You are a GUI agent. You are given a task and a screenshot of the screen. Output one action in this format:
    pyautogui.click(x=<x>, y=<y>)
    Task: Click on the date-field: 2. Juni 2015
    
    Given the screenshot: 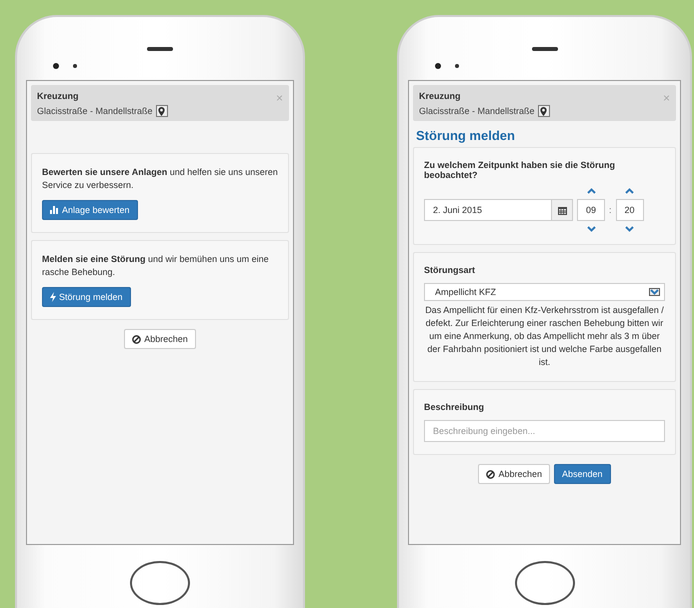 What is the action you would take?
    pyautogui.click(x=498, y=210)
    